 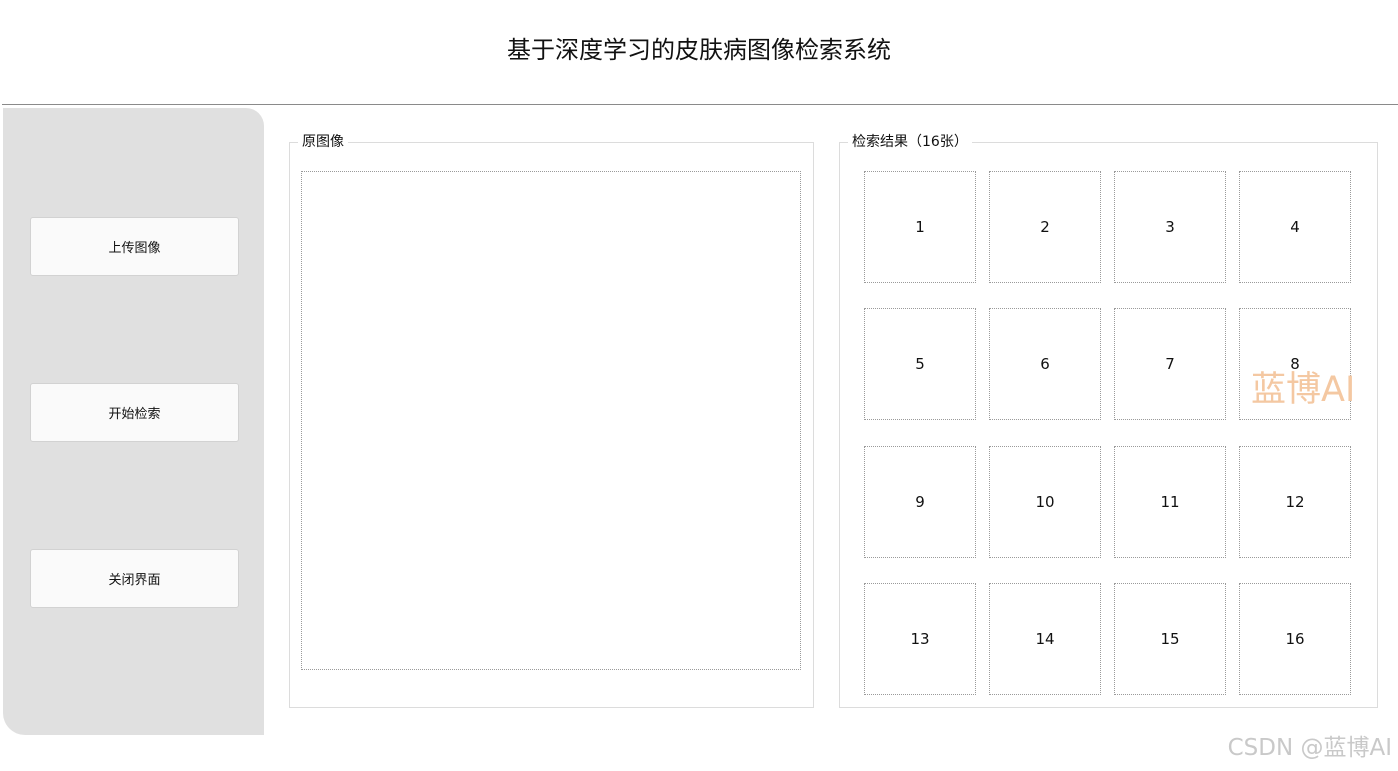 I want to click on header-divider, so click(x=700, y=104).